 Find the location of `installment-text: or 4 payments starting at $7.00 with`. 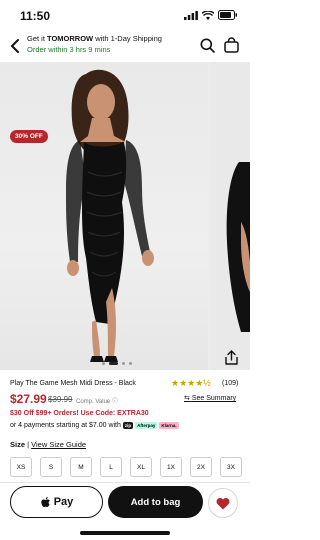

installment-text: or 4 payments starting at $7.00 with is located at coordinates (65, 425).